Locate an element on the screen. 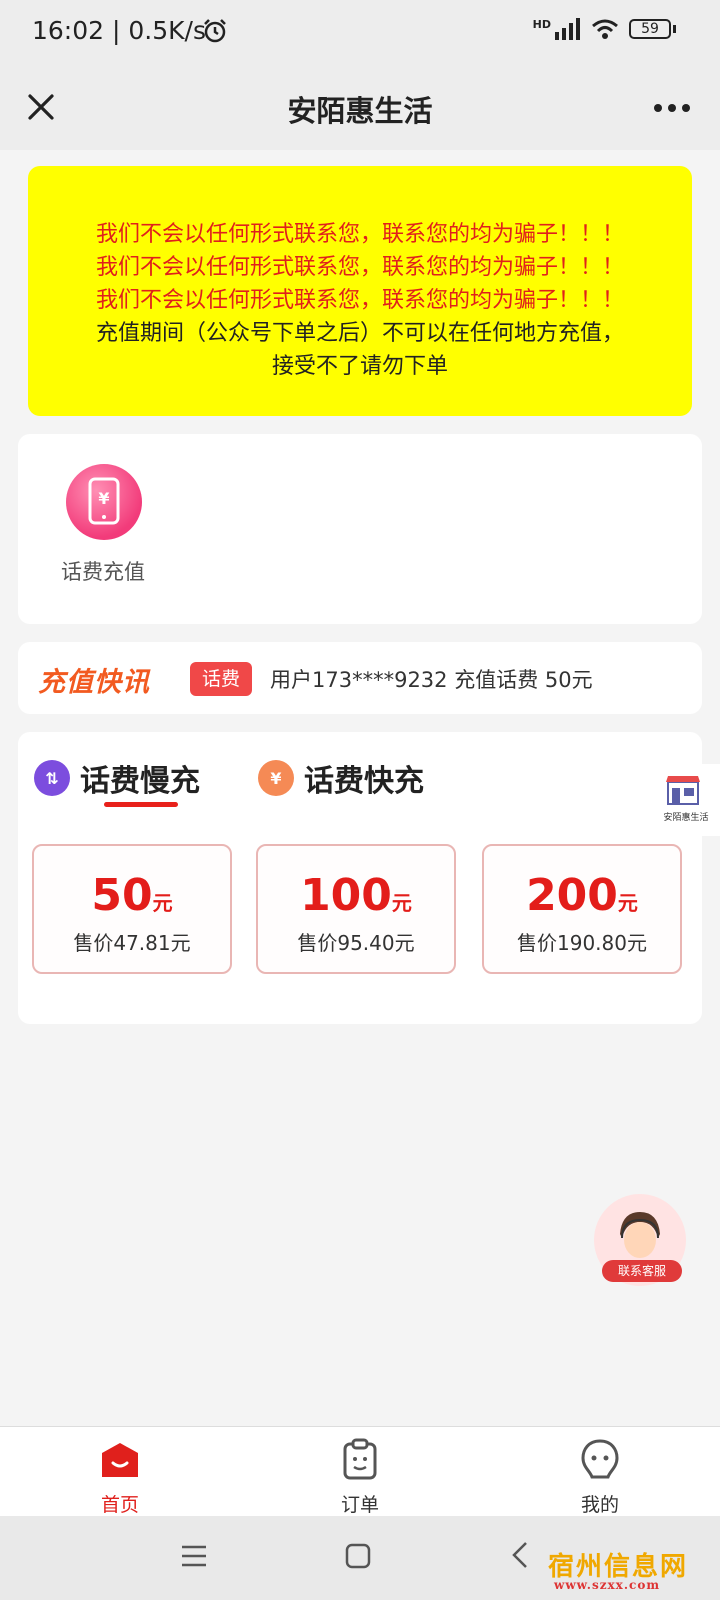 This screenshot has width=720, height=1600. contact-service-label: 联系客服 is located at coordinates (642, 1271).